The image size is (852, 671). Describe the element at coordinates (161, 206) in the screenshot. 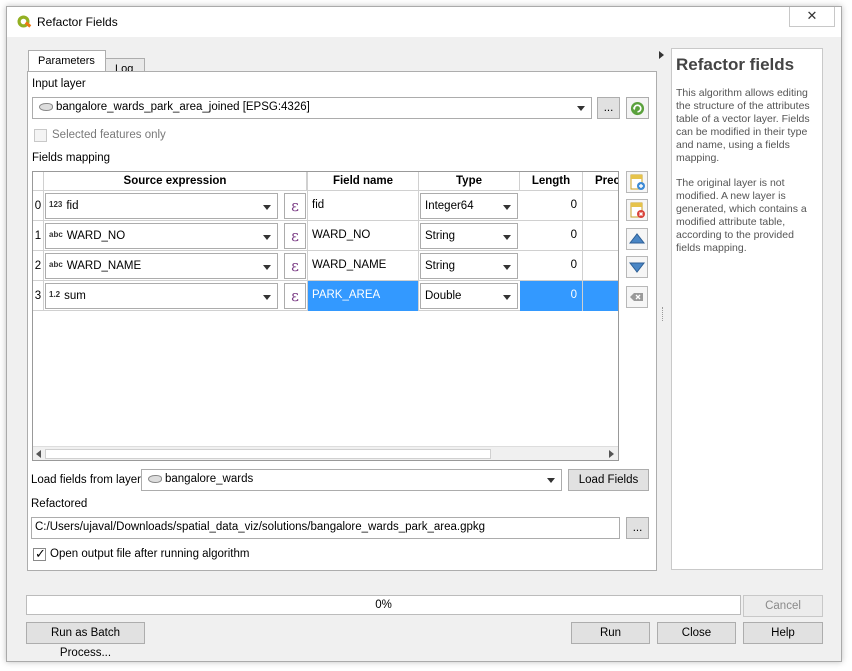

I see `source-expression-combo: 123 fid` at that location.